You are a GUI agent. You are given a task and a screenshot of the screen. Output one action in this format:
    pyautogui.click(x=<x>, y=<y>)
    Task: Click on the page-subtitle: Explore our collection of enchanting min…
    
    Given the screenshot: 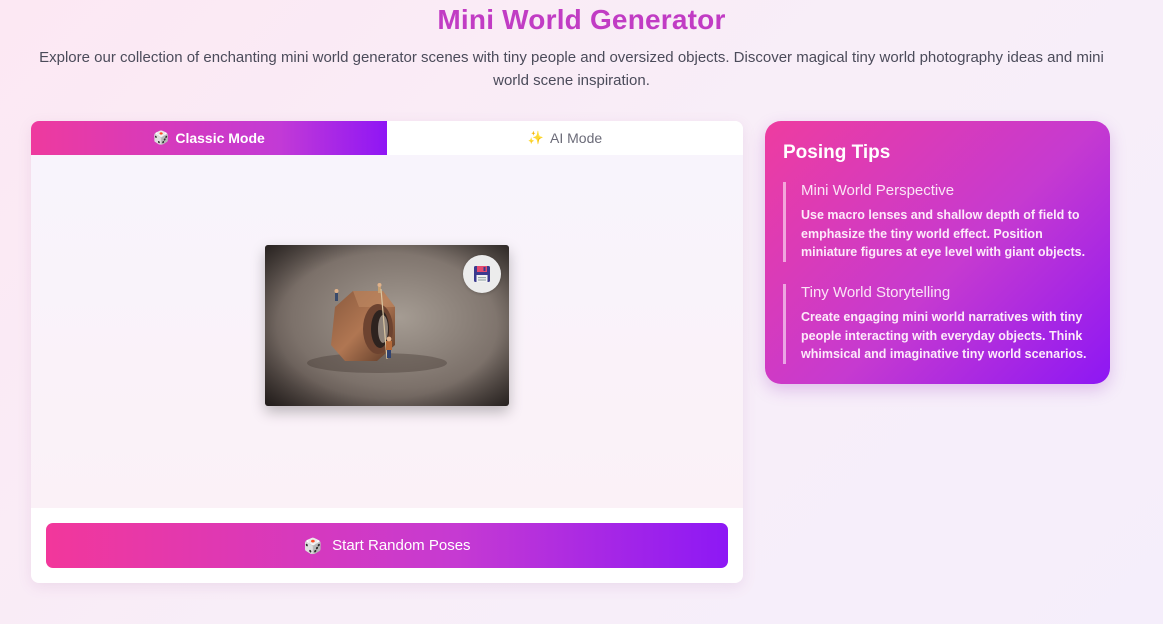 What is the action you would take?
    pyautogui.click(x=571, y=69)
    